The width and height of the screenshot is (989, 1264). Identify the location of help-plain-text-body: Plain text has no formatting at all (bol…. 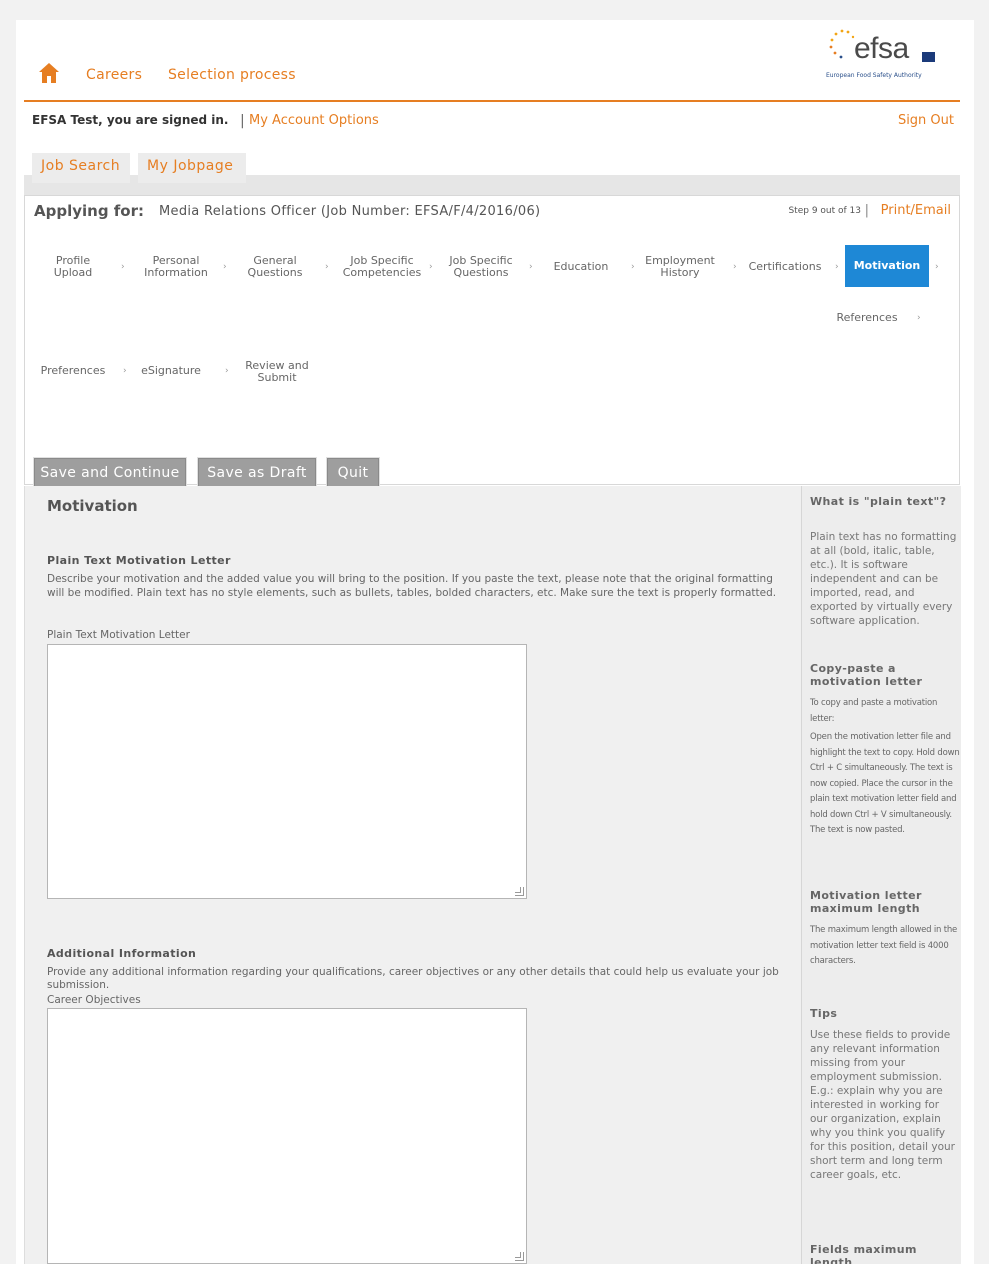
(883, 579).